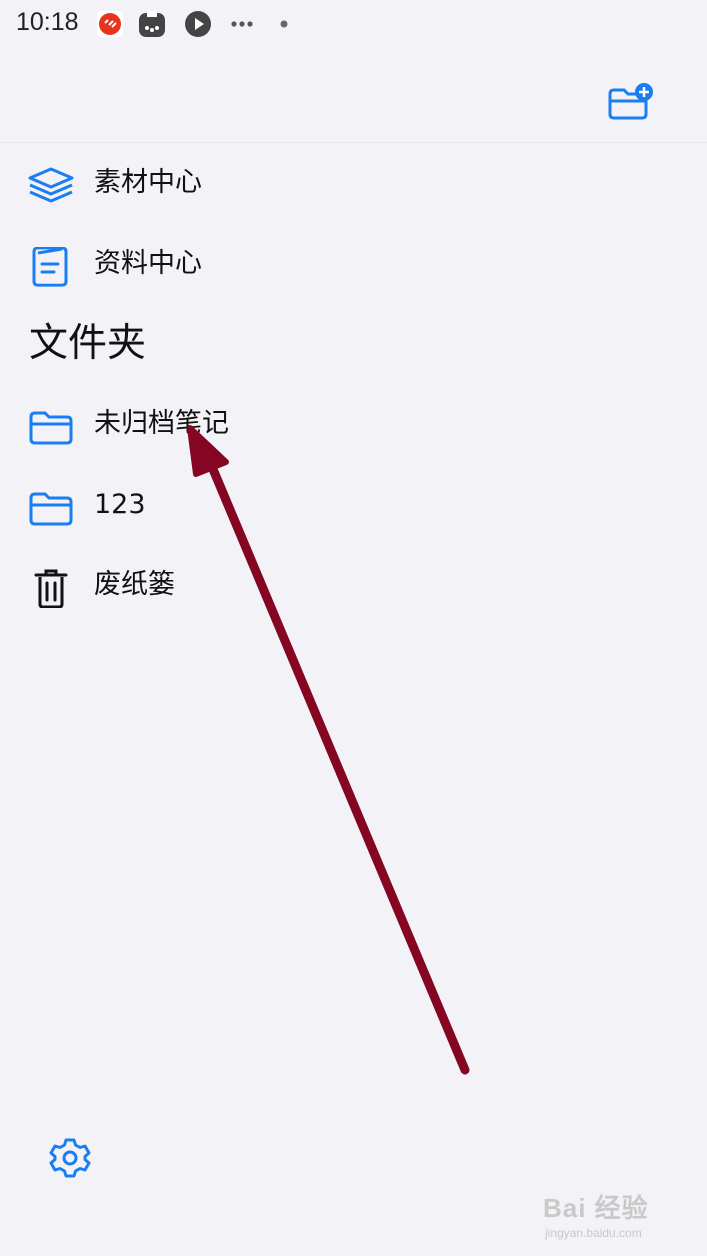 The image size is (707, 1256). I want to click on new-folder-button, so click(631, 103).